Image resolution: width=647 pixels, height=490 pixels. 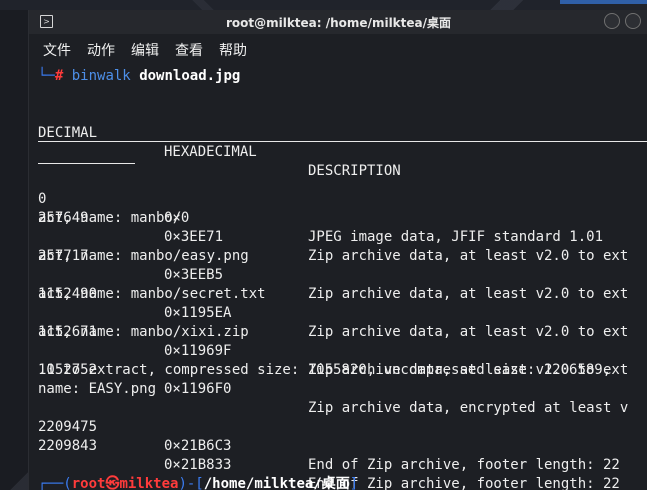 I want to click on prompt-corner: └─, so click(x=46, y=76).